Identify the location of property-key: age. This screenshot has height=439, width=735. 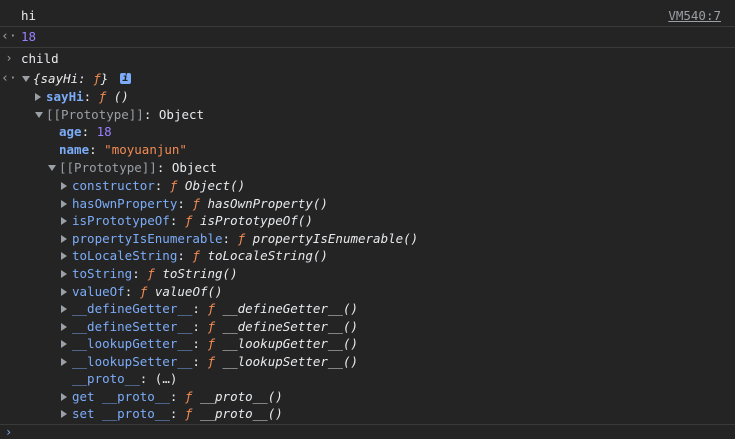
(70, 131).